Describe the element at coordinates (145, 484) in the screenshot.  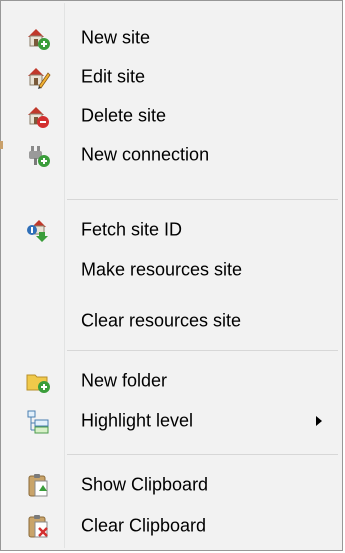
I see `menu-item-label: Show Clipboard` at that location.